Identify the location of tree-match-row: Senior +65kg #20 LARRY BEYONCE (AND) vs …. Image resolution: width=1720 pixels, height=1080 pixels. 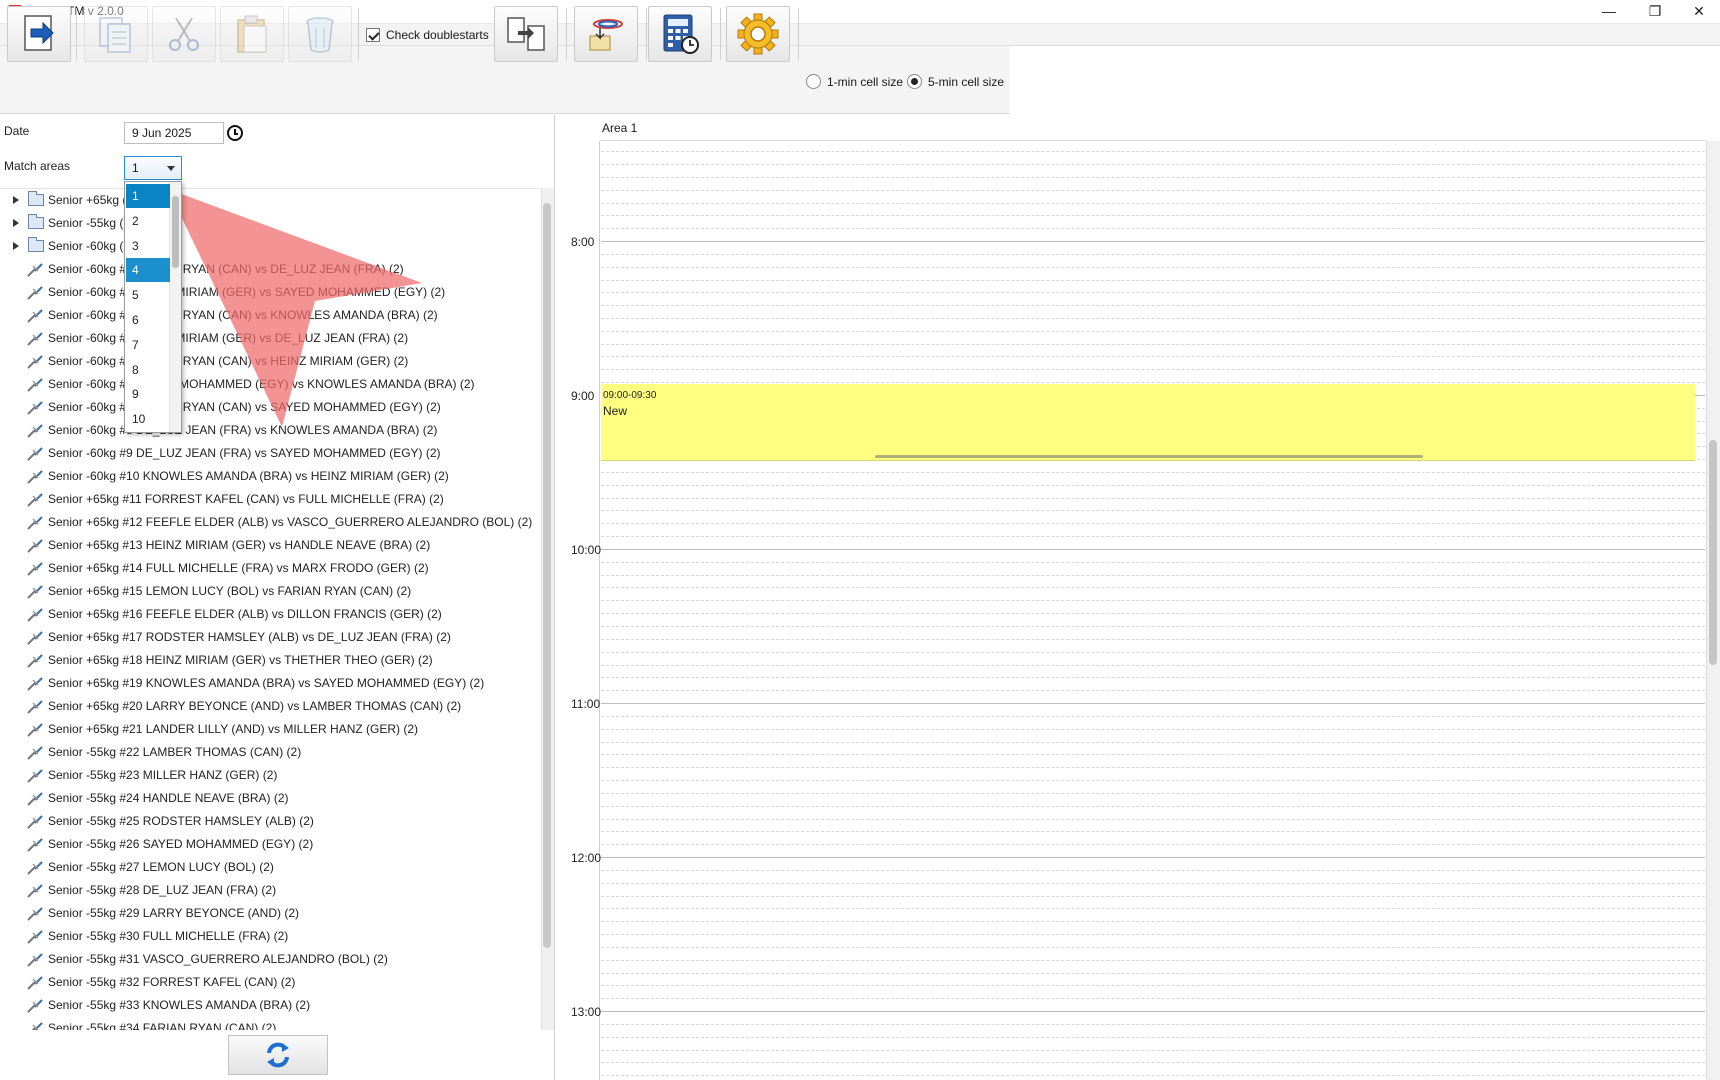
(270, 706).